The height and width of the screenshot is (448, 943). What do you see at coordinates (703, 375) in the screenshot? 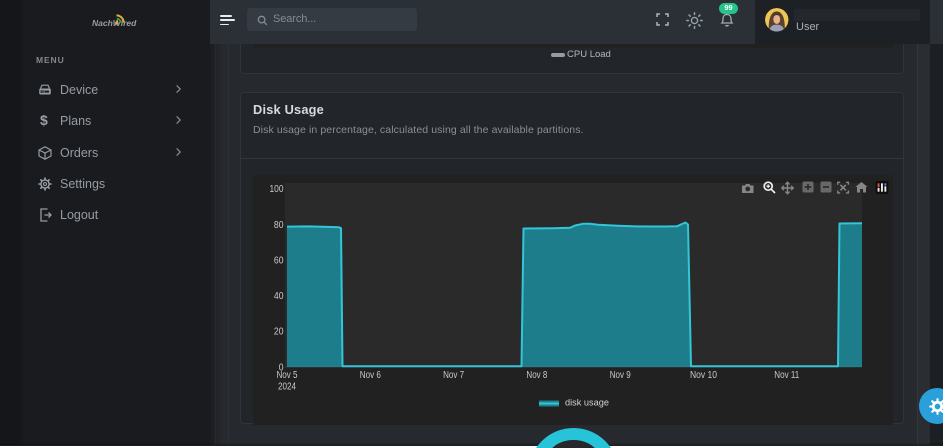
I see `svg-text: Nov 10` at bounding box center [703, 375].